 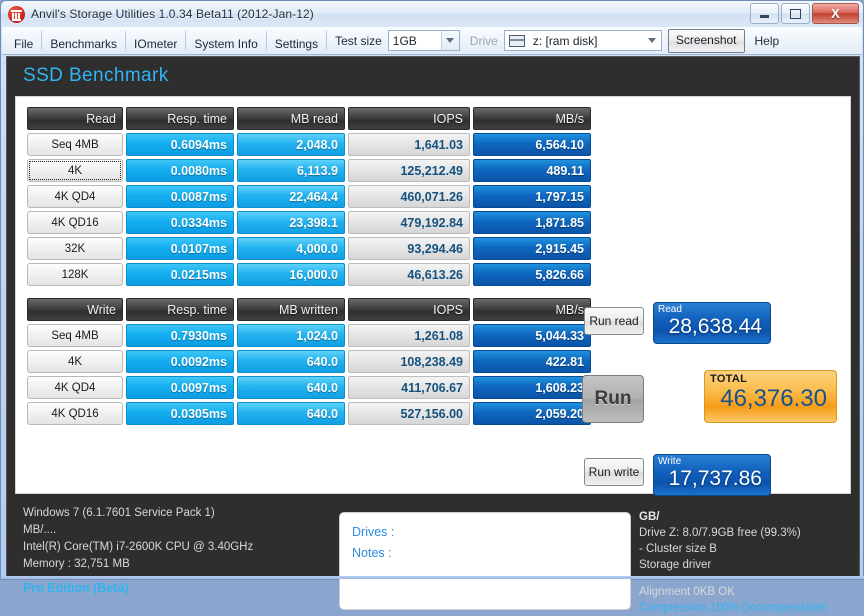 What do you see at coordinates (291, 222) in the screenshot?
I see `read-mb-cell: 23,398.1` at bounding box center [291, 222].